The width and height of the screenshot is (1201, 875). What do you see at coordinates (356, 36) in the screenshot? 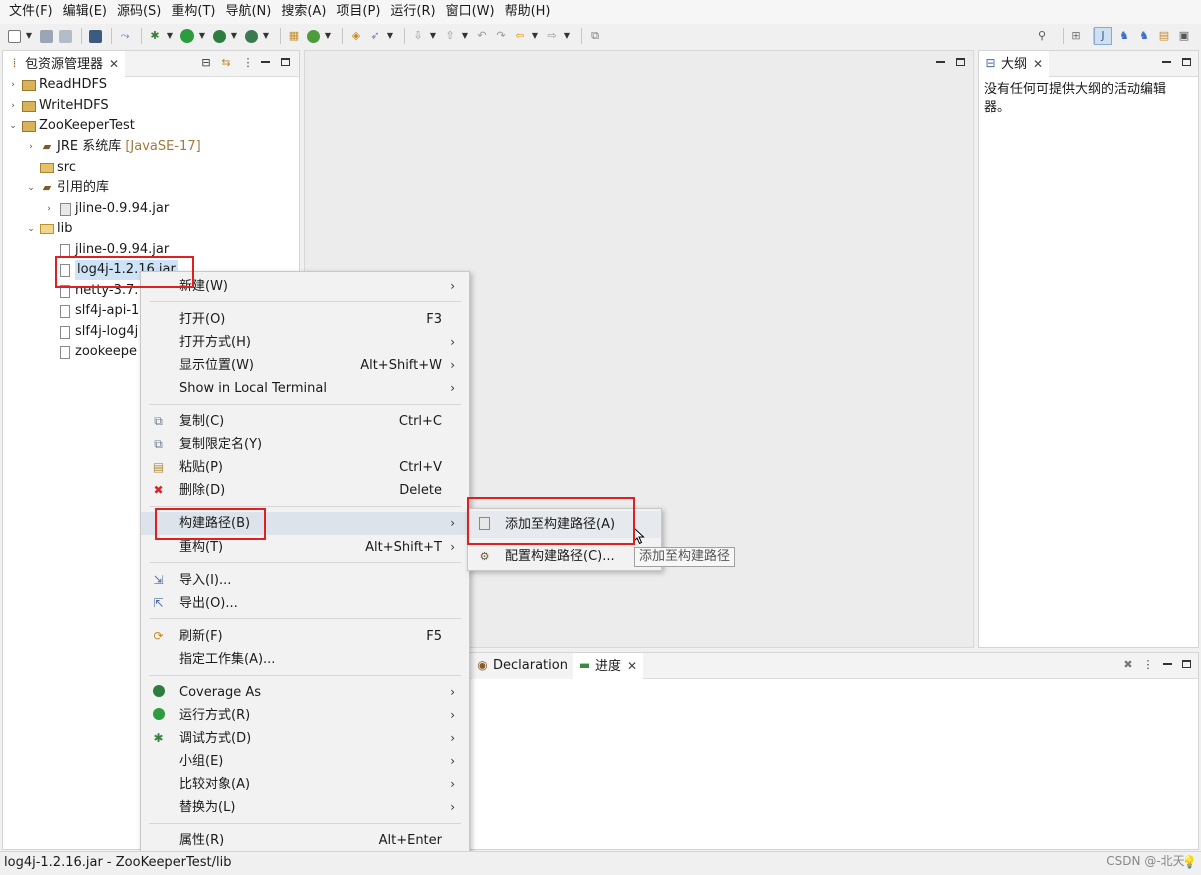
I see `open-type-icon: ◈` at bounding box center [356, 36].